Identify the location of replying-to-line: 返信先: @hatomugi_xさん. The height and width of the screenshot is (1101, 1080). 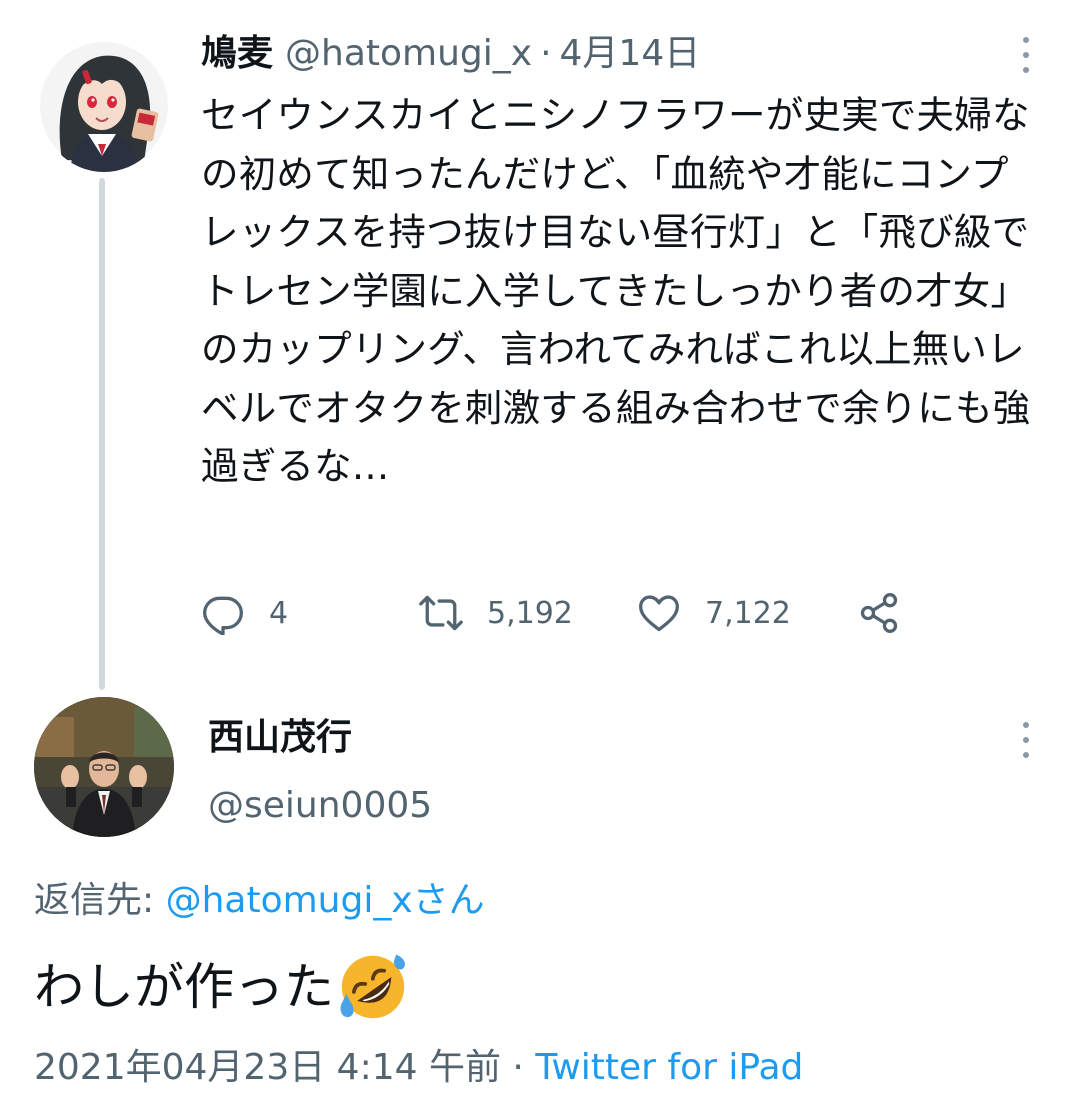
(259, 901).